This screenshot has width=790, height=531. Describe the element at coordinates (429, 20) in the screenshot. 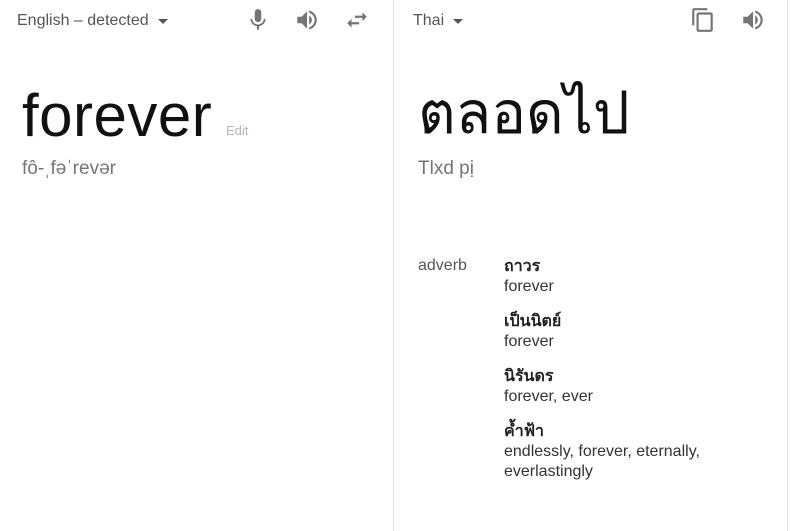

I see `target-language-label: Thai` at that location.